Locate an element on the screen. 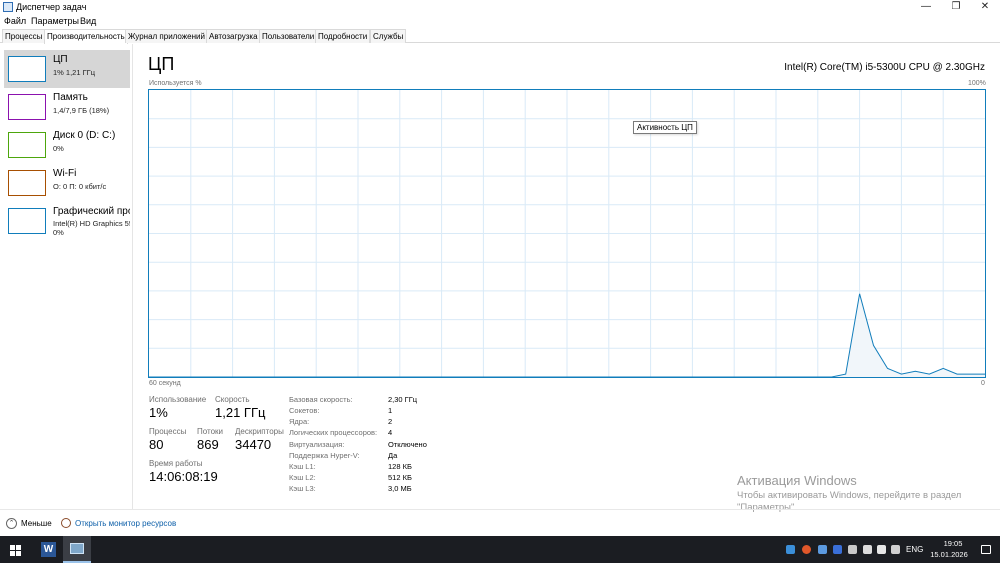 Image resolution: width=1000 pixels, height=563 pixels. tab-performance: Производительность is located at coordinates (86, 36).